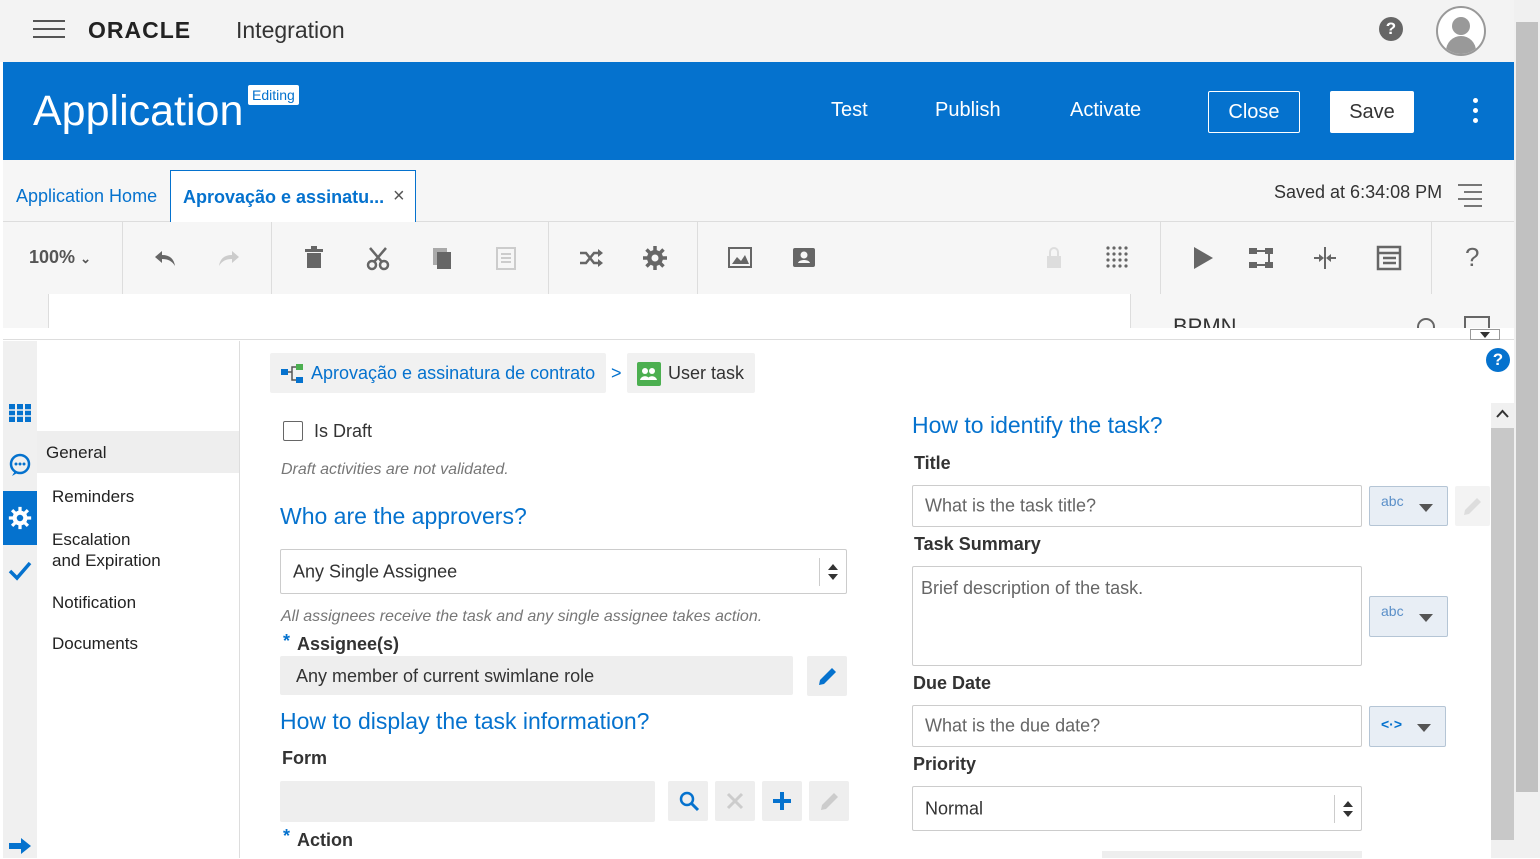 Image resolution: width=1540 pixels, height=859 pixels. I want to click on close-button: Close, so click(1254, 112).